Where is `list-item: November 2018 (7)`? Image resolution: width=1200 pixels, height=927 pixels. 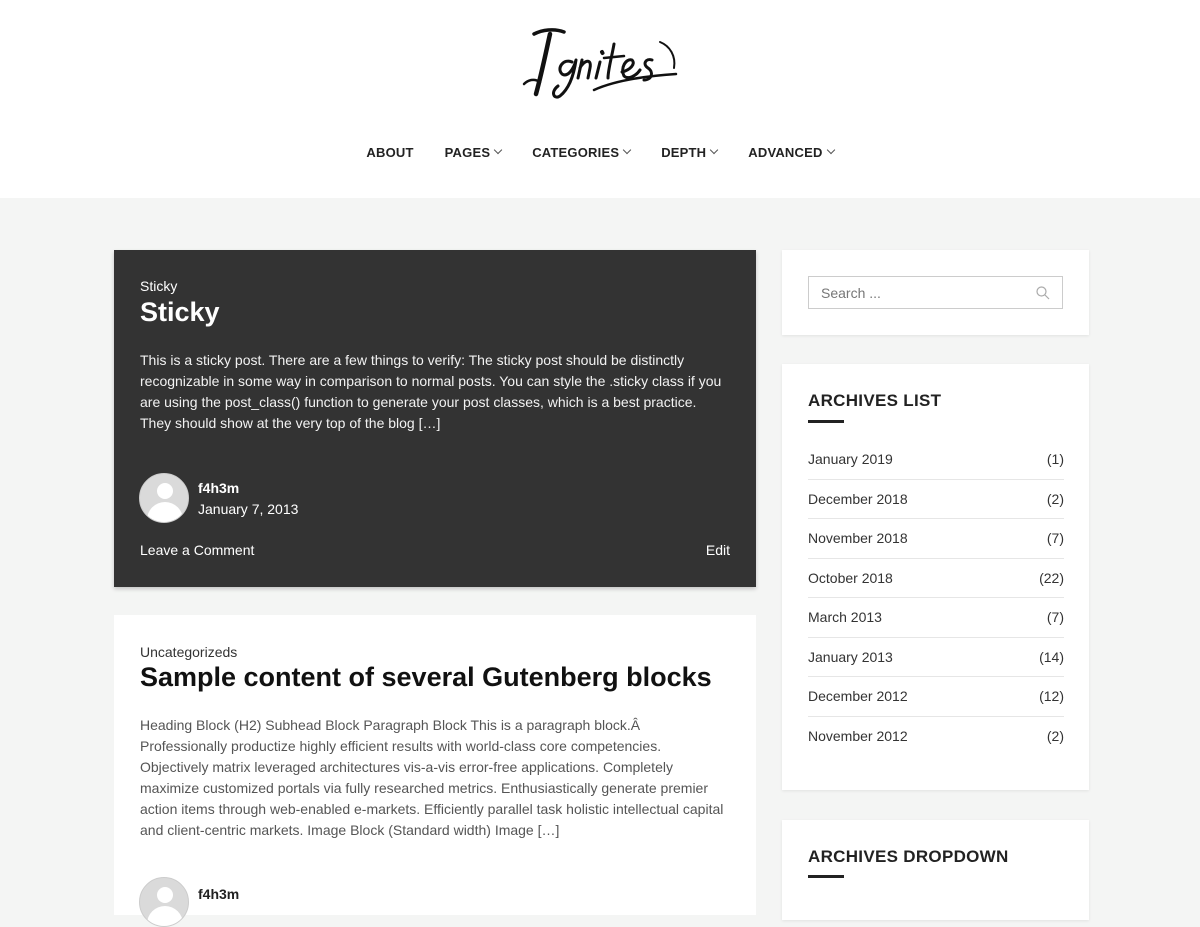
list-item: November 2018 (7) is located at coordinates (936, 539).